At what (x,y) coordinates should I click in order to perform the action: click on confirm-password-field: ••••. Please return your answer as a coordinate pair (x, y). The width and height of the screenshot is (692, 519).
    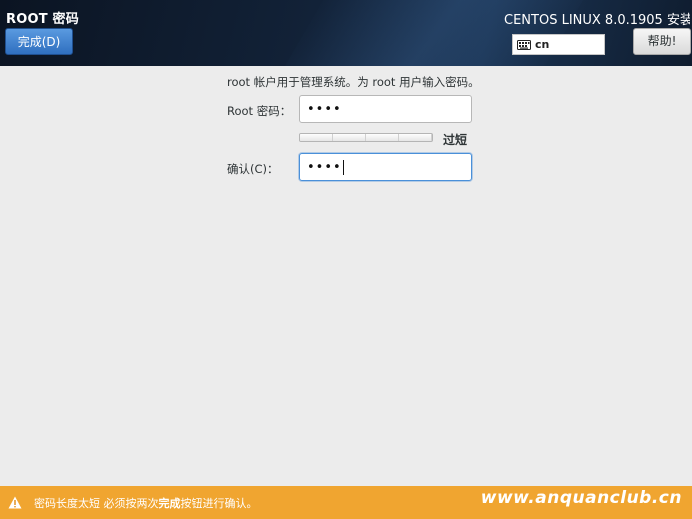
    Looking at the image, I should click on (385, 167).